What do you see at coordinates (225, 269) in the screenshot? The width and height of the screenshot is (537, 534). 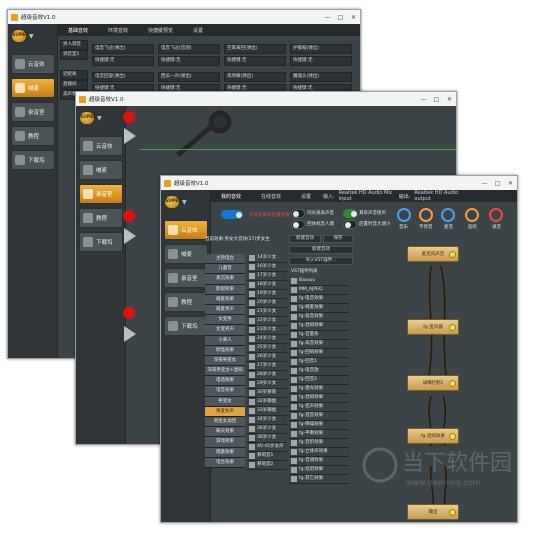 I see `category-item: 儿童音` at bounding box center [225, 269].